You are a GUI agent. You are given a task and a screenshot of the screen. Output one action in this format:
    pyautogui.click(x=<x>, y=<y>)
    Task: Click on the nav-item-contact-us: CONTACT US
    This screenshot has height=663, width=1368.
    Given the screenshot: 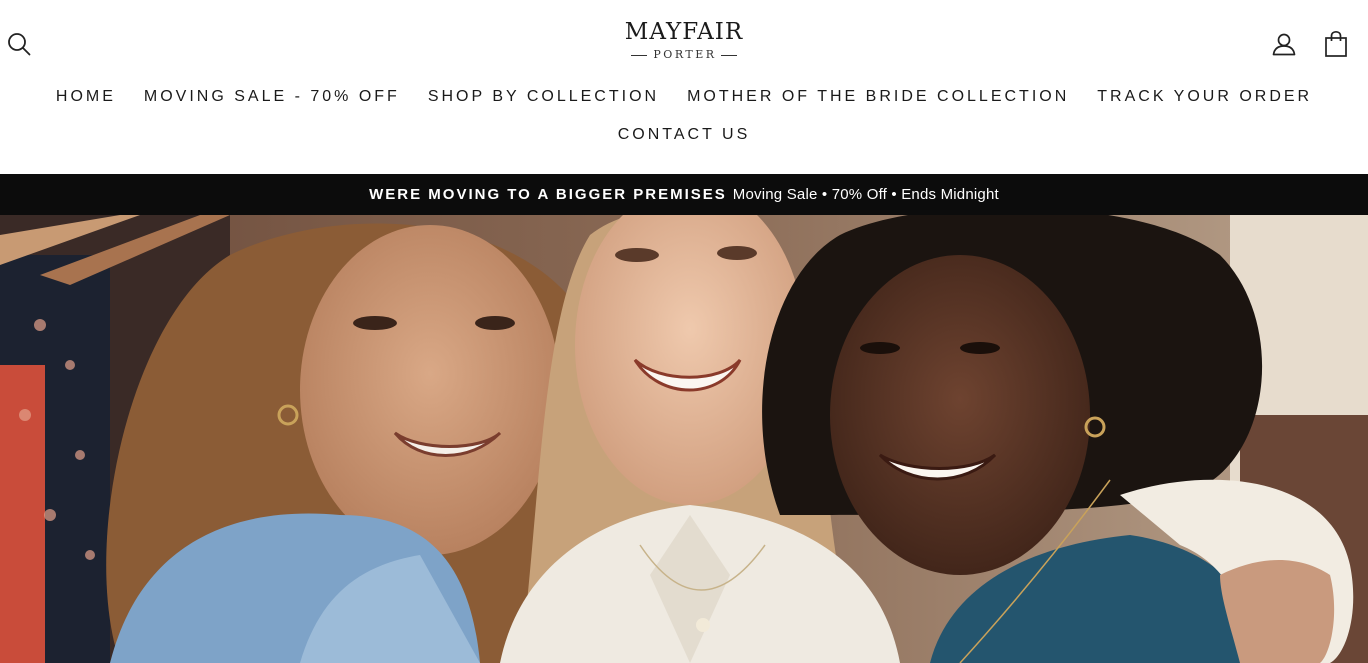 What is the action you would take?
    pyautogui.click(x=684, y=135)
    